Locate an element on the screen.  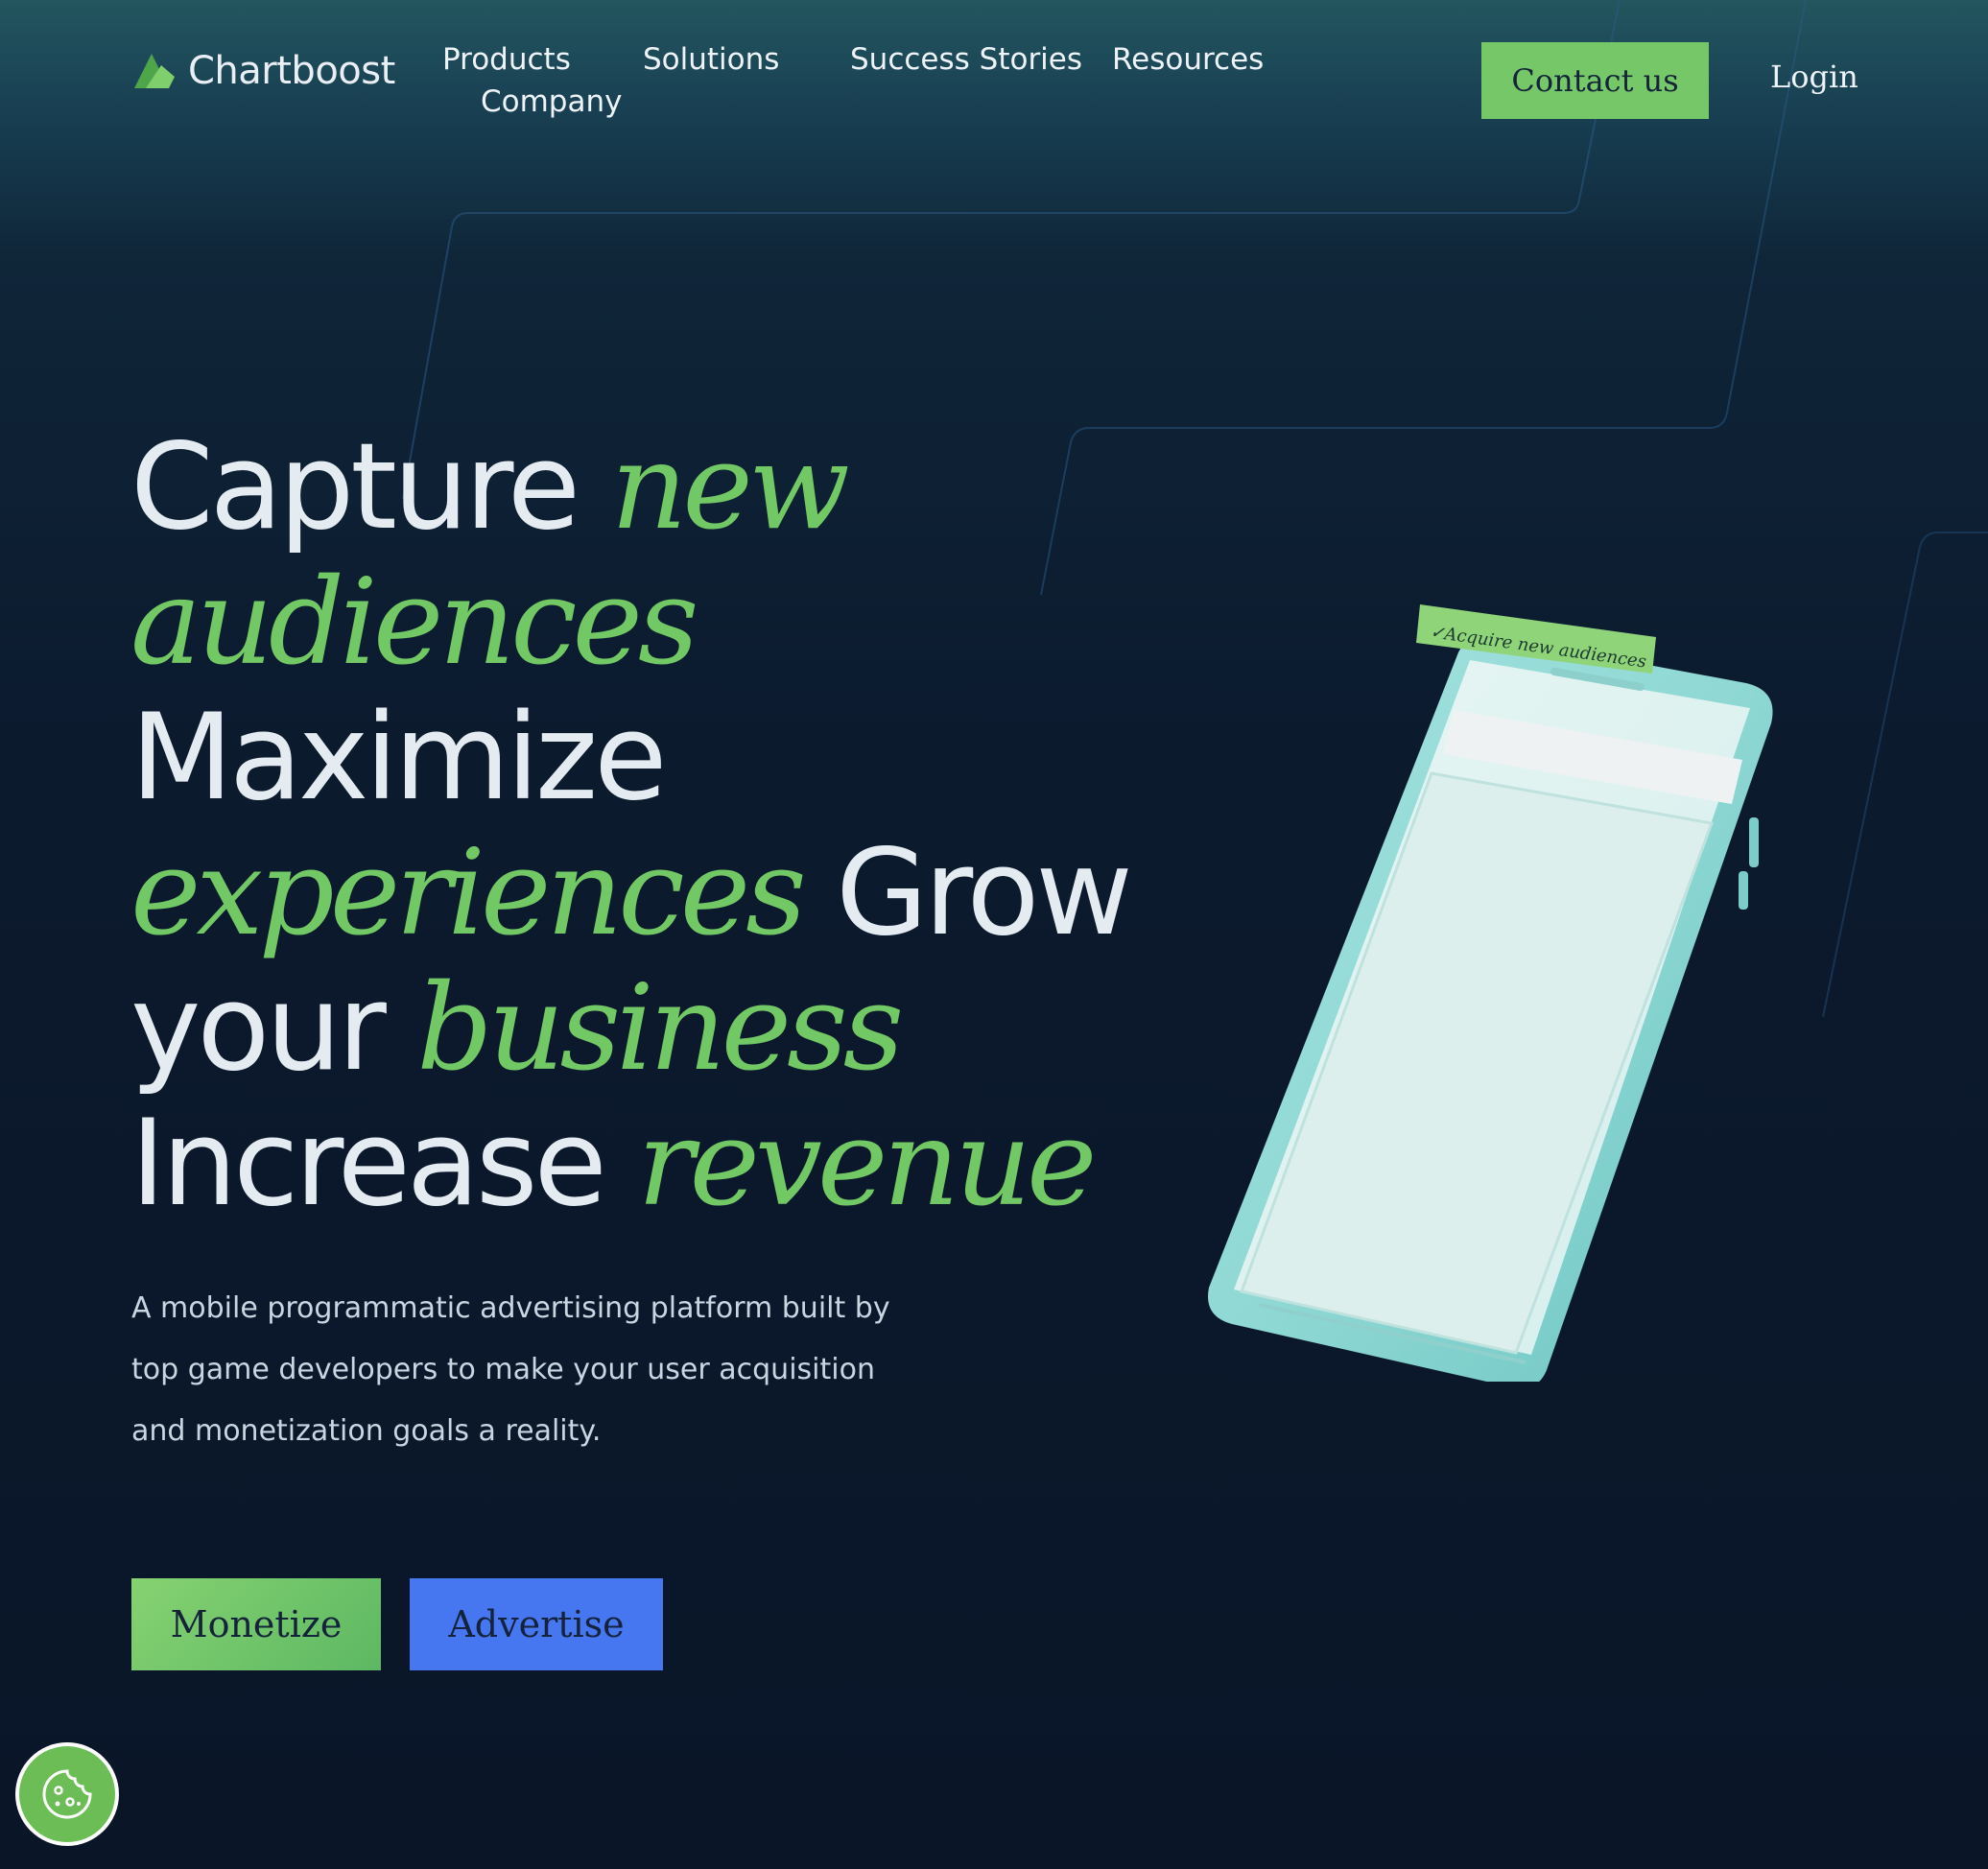
nav-success-stories: Success Stories is located at coordinates (966, 60).